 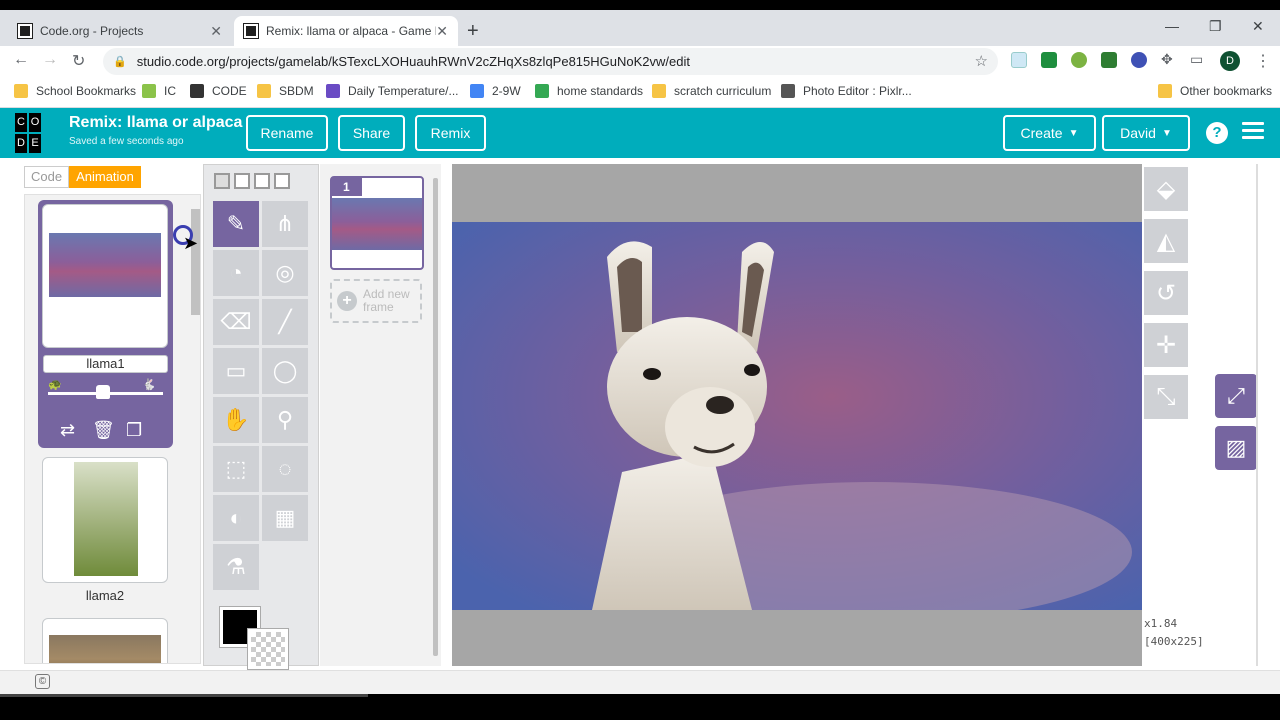 I want to click on animation-list-scrollbar, so click(x=194, y=429).